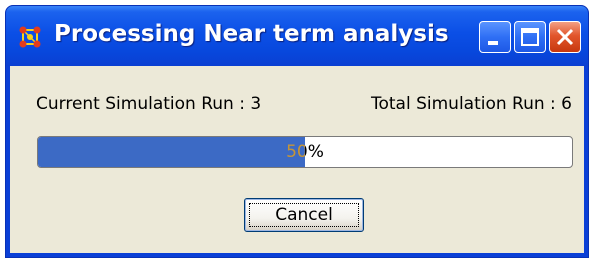 The image size is (592, 261). I want to click on maximize-button, so click(530, 37).